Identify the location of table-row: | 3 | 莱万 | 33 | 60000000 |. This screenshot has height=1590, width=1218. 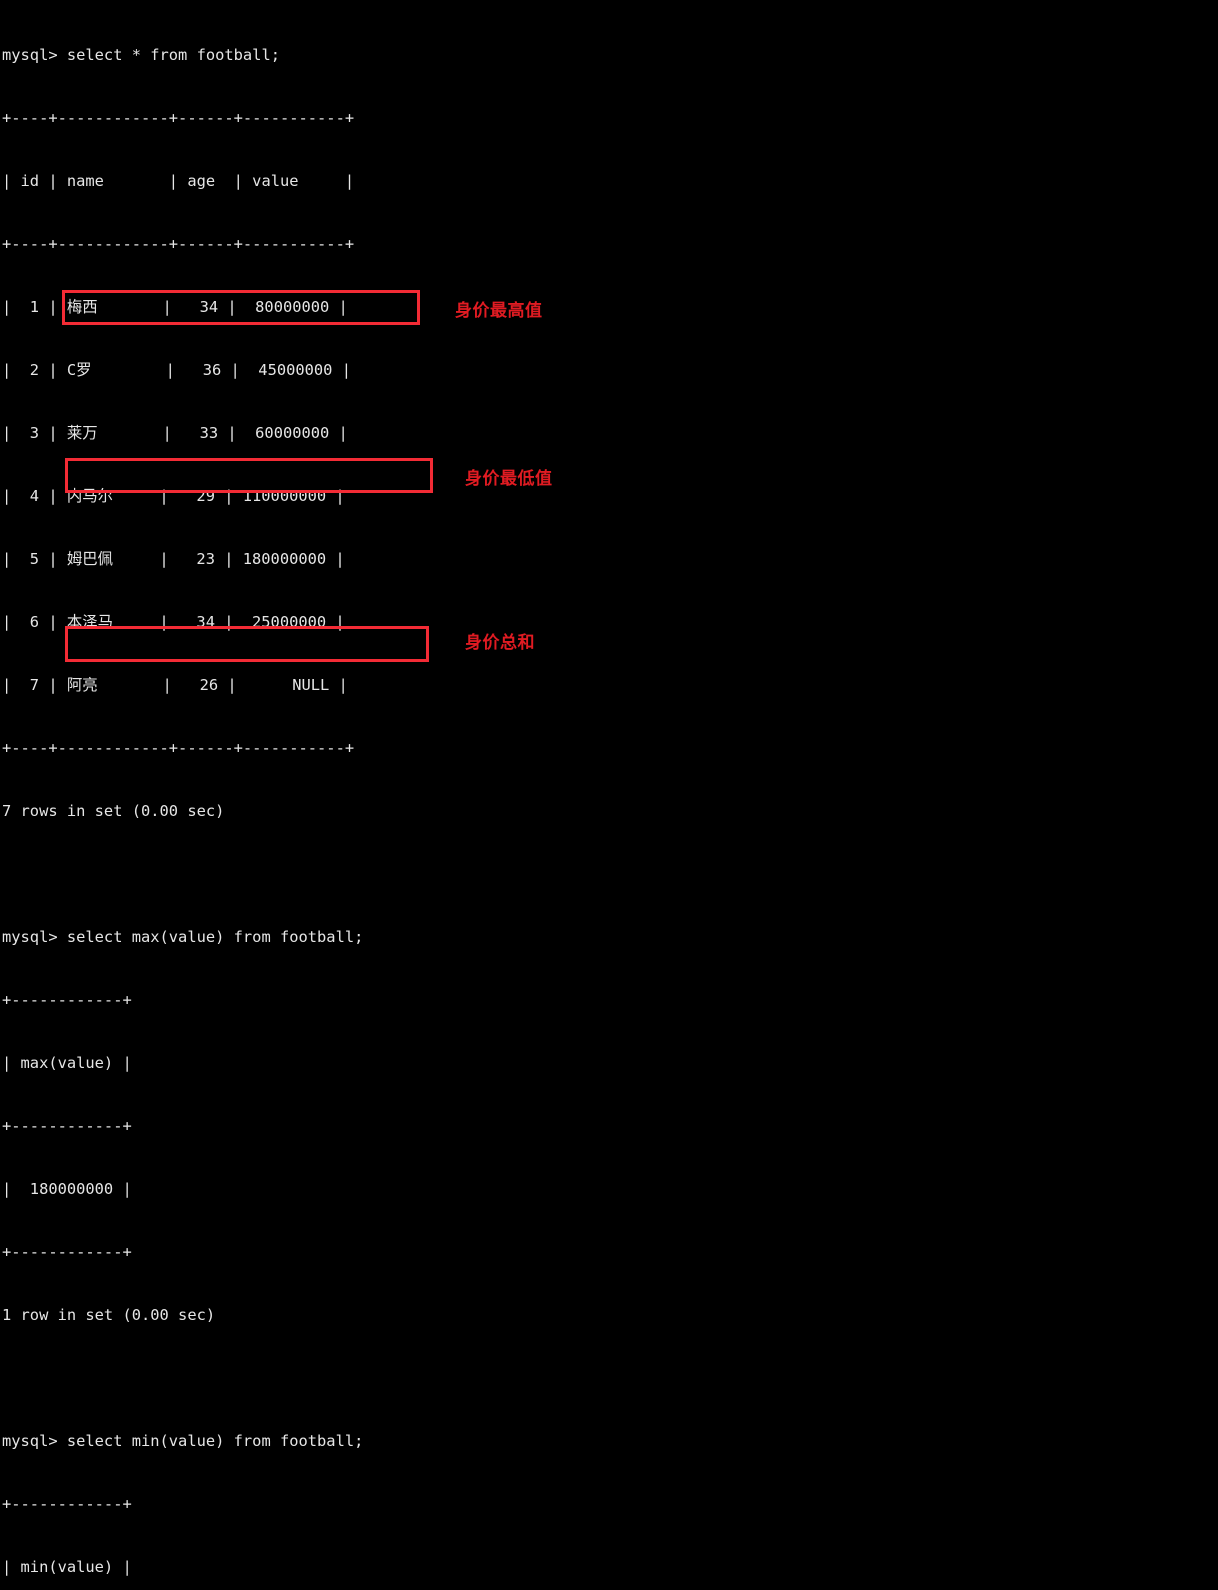
(175, 433).